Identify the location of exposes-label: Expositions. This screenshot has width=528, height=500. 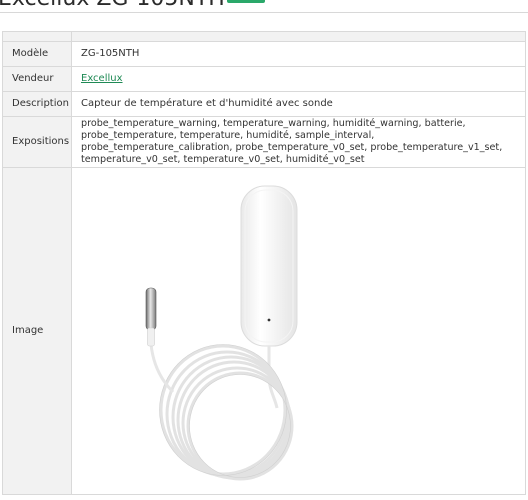
(37, 142).